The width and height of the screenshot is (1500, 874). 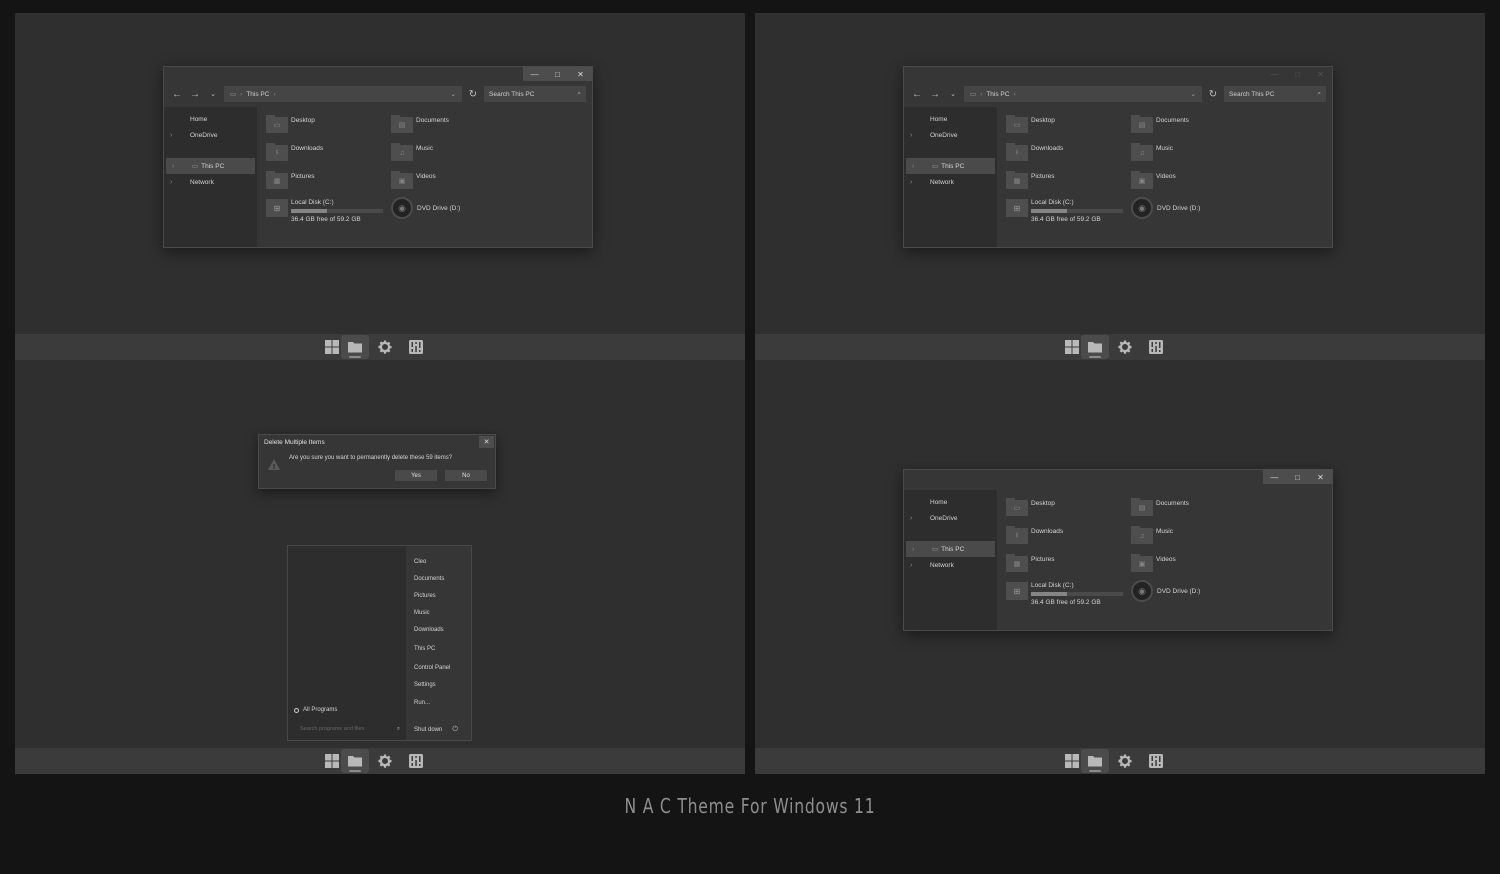 What do you see at coordinates (425, 596) in the screenshot?
I see `start-item-pictures: Pictures` at bounding box center [425, 596].